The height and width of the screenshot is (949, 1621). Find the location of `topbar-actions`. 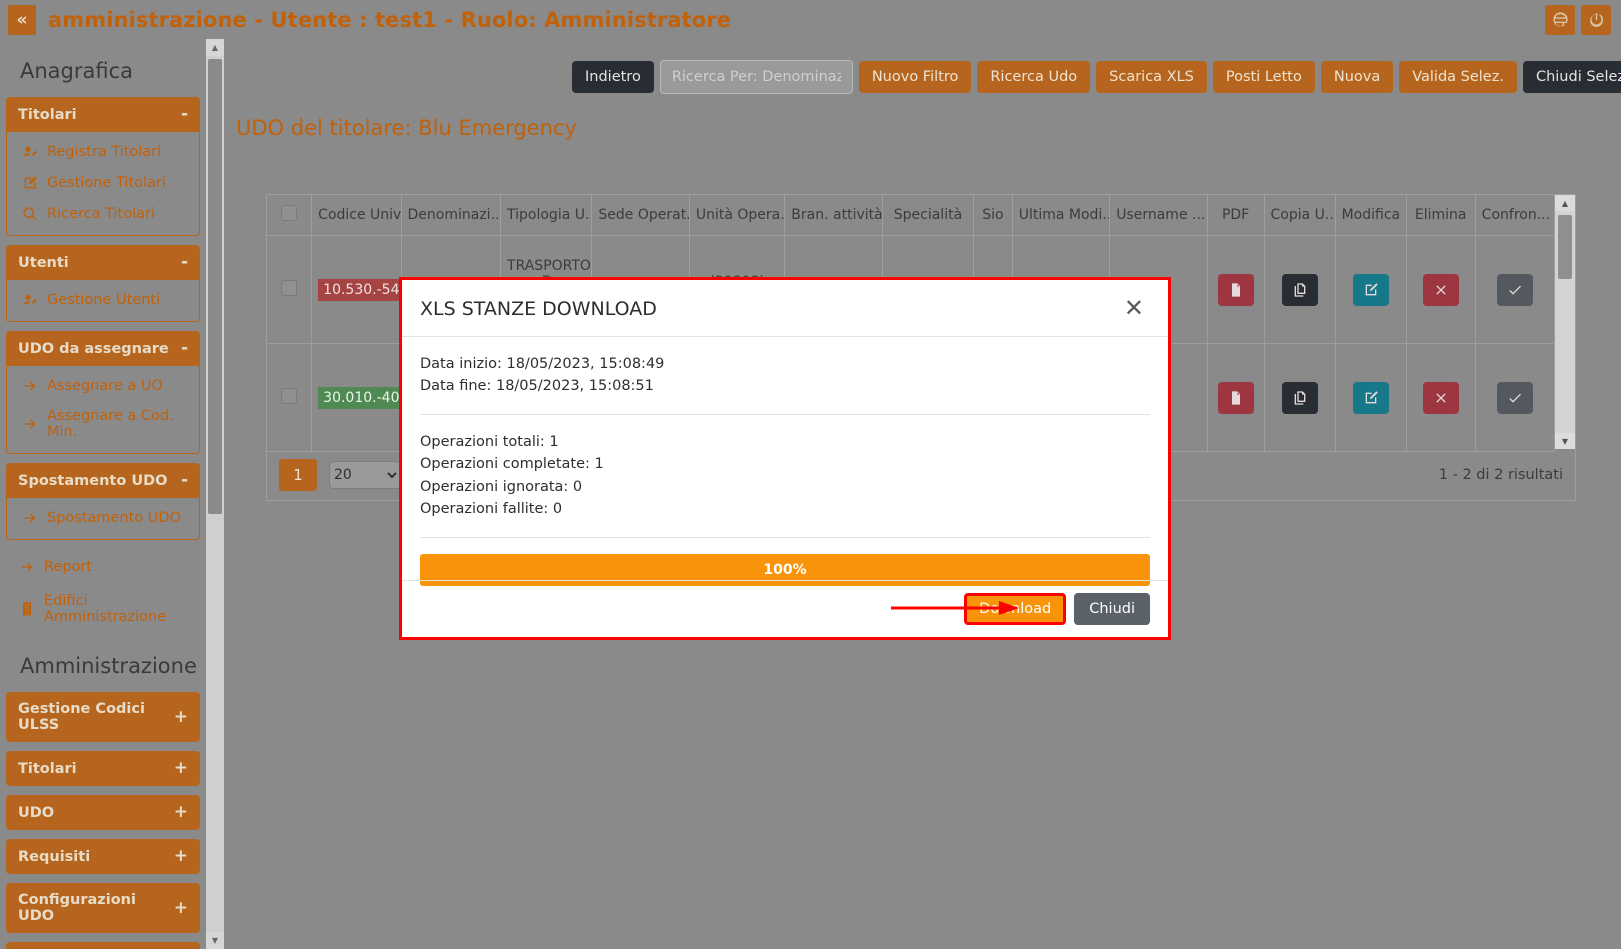

topbar-actions is located at coordinates (1583, 19).